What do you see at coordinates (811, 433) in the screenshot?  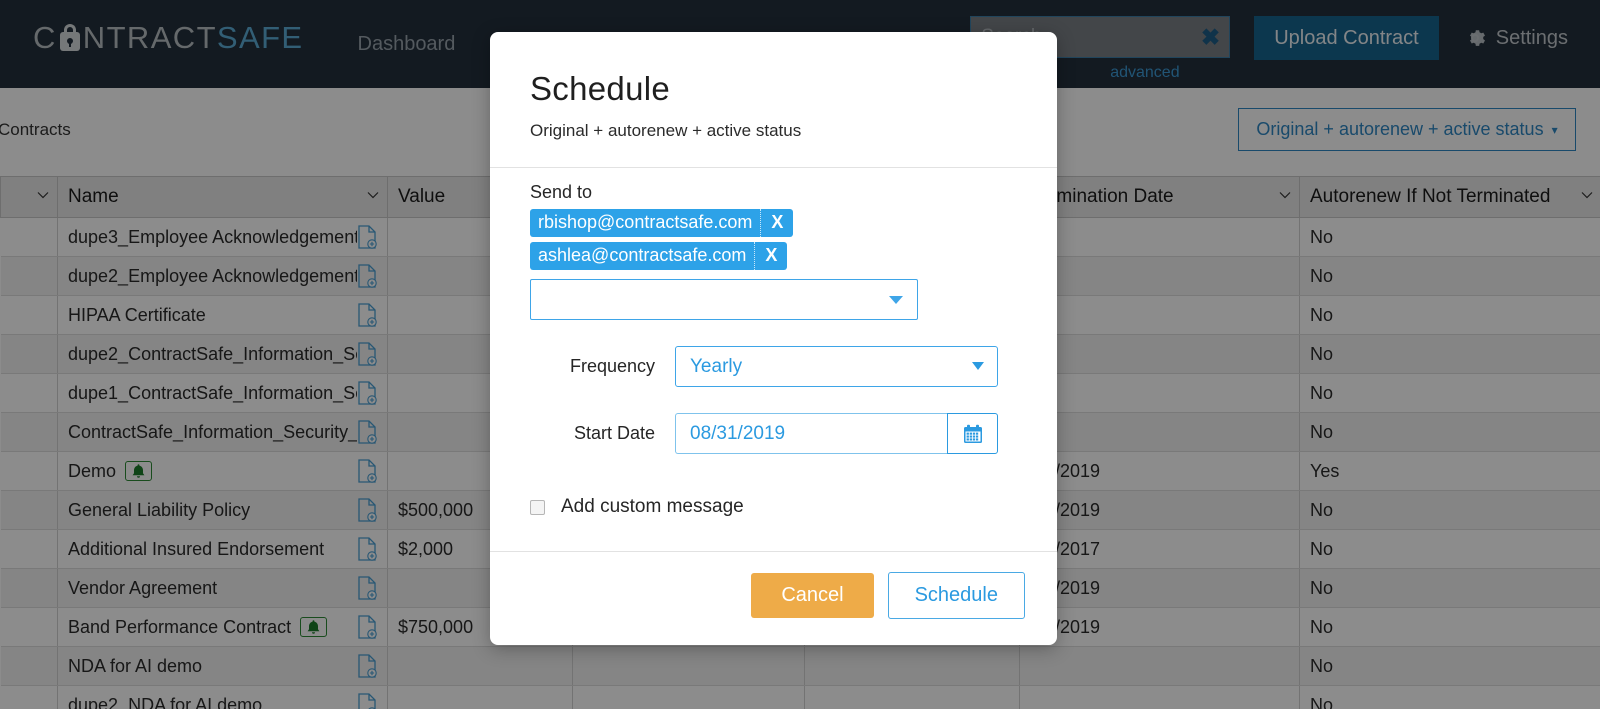 I see `start-date-input` at bounding box center [811, 433].